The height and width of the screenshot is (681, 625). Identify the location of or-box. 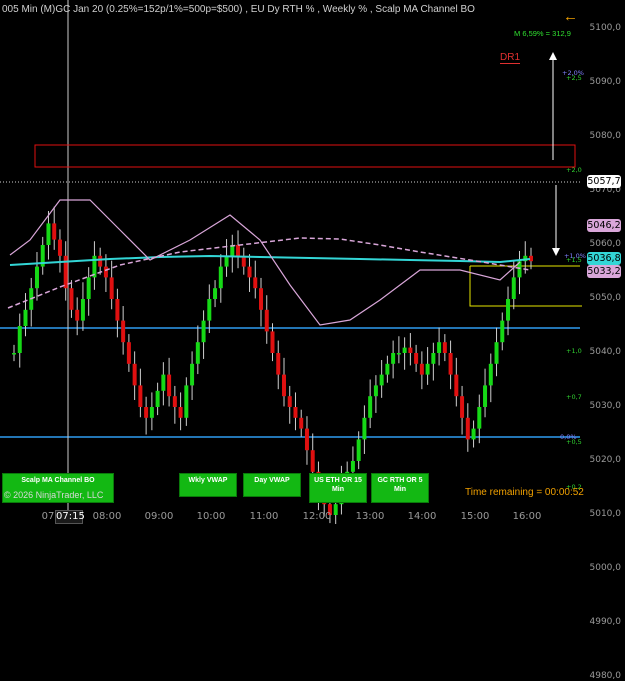
(525, 286).